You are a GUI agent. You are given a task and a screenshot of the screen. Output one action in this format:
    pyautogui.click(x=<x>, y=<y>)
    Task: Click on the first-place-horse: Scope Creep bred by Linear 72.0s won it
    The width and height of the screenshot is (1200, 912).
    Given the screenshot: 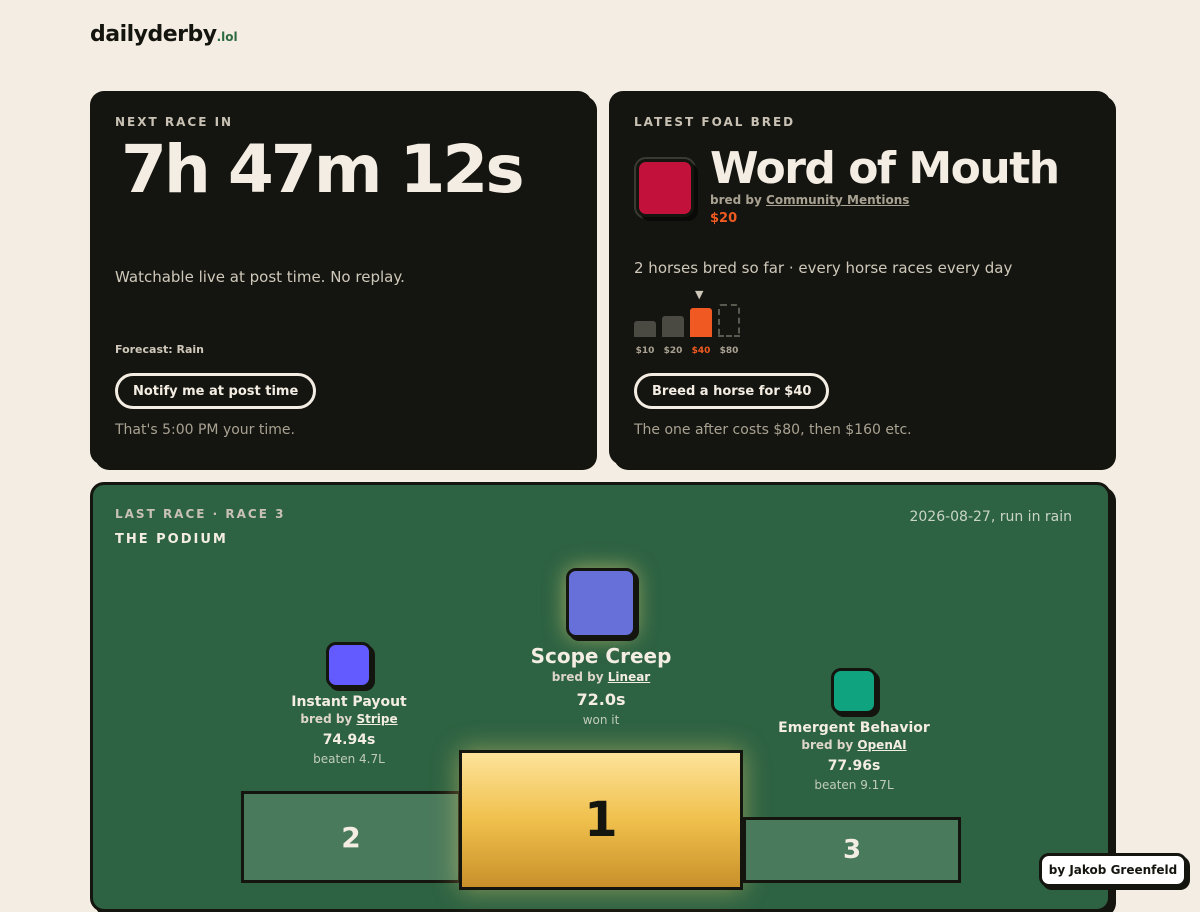 What is the action you would take?
    pyautogui.click(x=601, y=647)
    